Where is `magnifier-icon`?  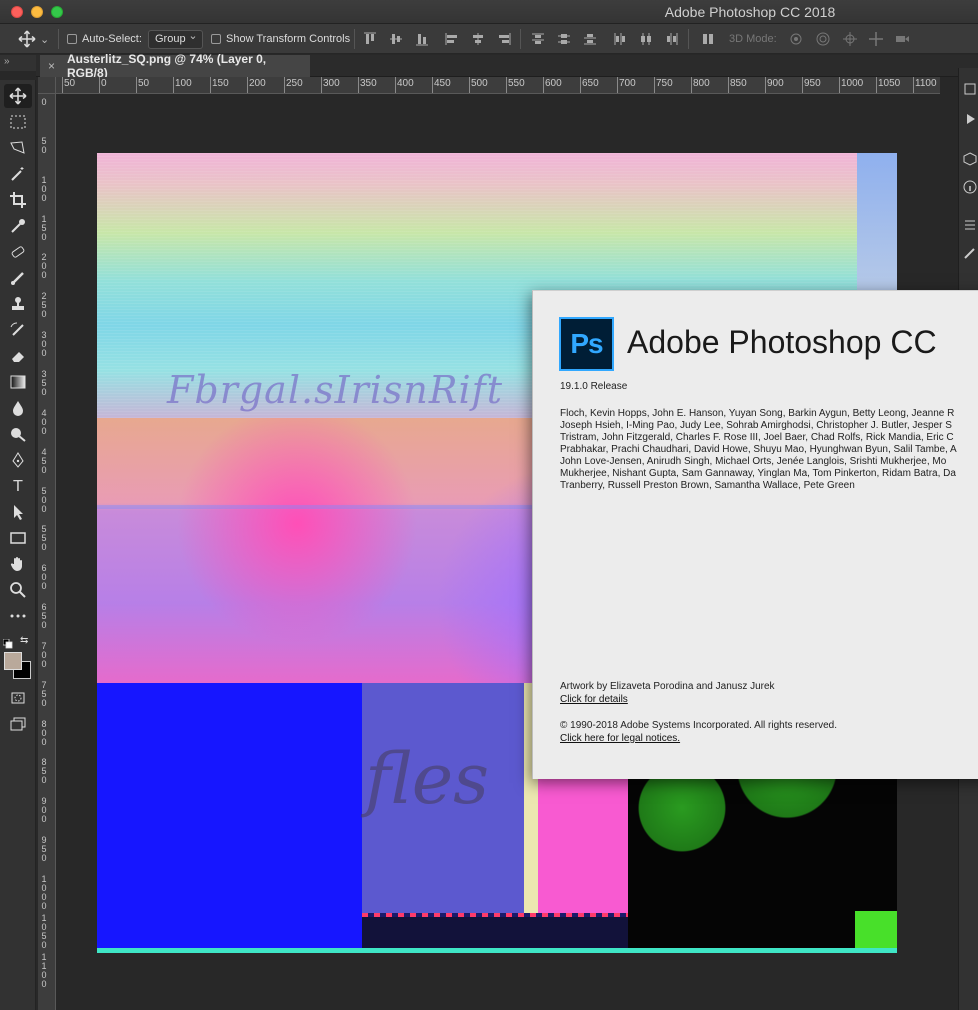
magnifier-icon is located at coordinates (18, 590).